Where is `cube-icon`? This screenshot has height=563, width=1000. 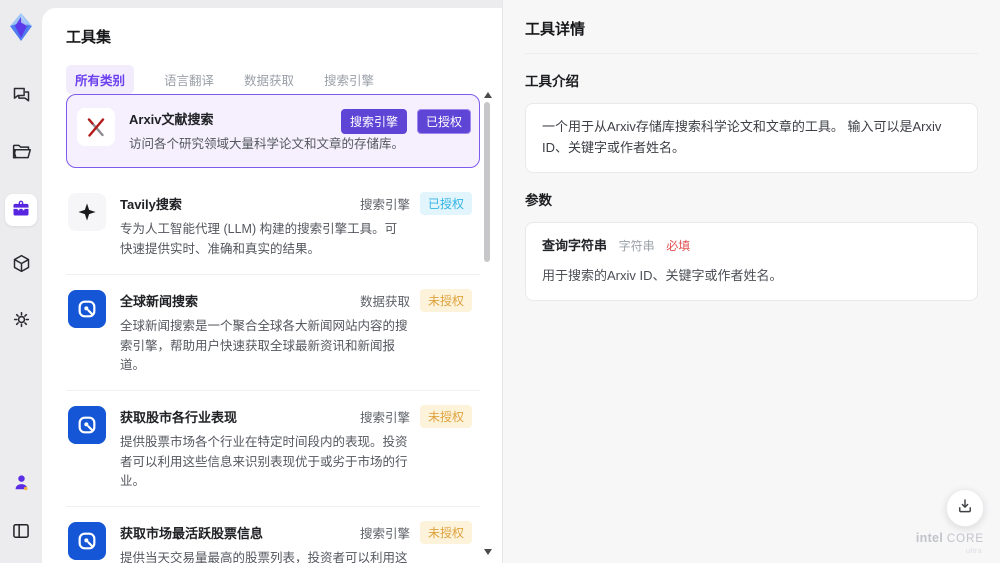 cube-icon is located at coordinates (21, 266).